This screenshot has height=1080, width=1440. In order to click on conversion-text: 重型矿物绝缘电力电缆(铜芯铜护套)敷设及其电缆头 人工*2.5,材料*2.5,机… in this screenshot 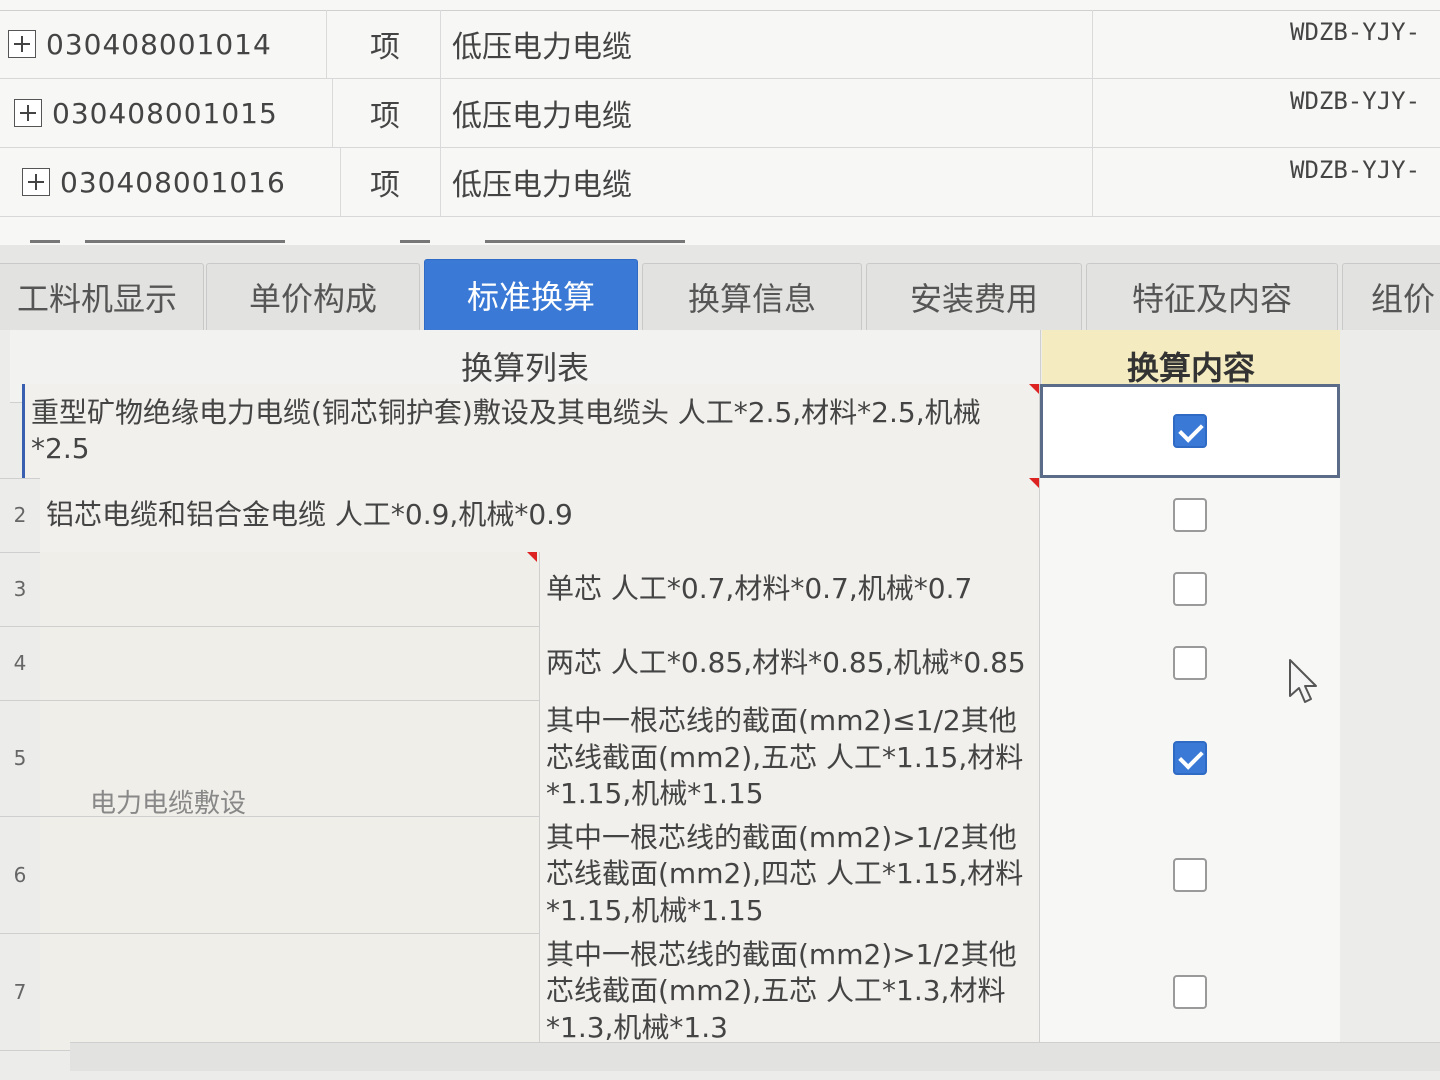, I will do `click(506, 430)`.